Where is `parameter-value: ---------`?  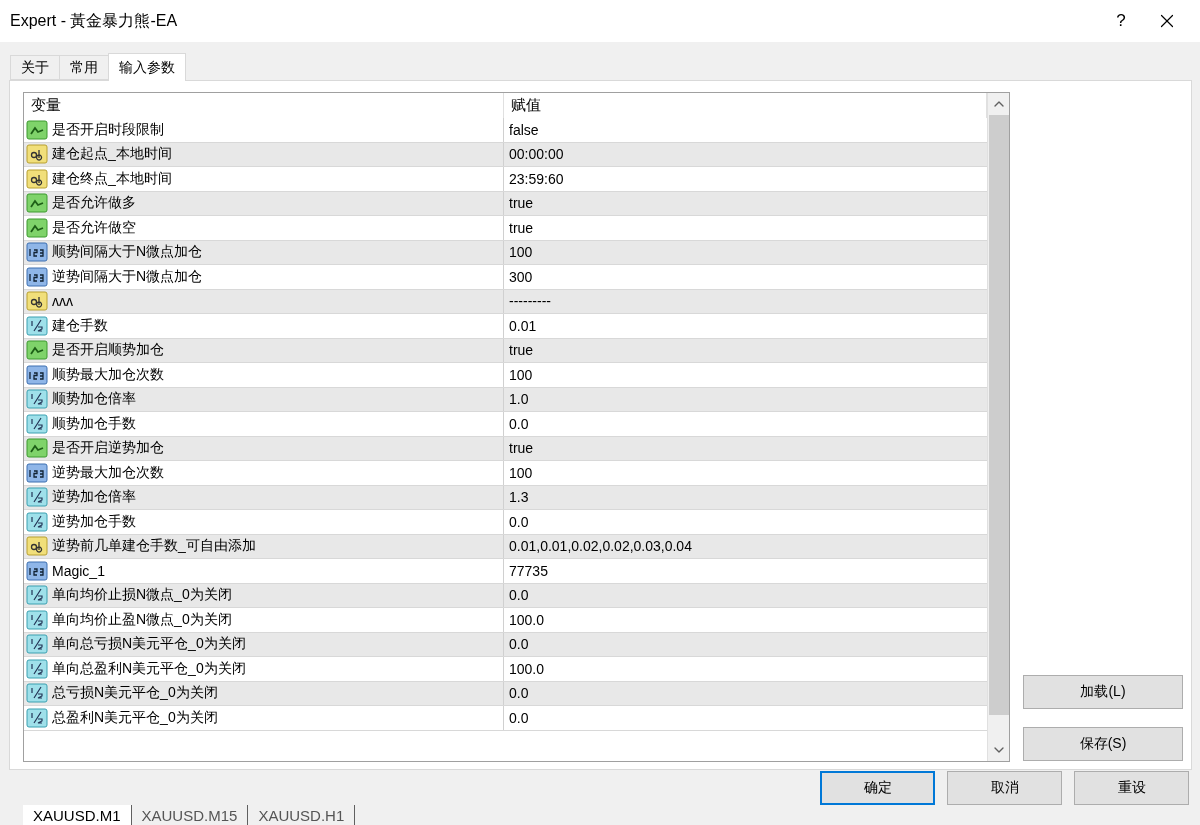 parameter-value: --------- is located at coordinates (745, 301).